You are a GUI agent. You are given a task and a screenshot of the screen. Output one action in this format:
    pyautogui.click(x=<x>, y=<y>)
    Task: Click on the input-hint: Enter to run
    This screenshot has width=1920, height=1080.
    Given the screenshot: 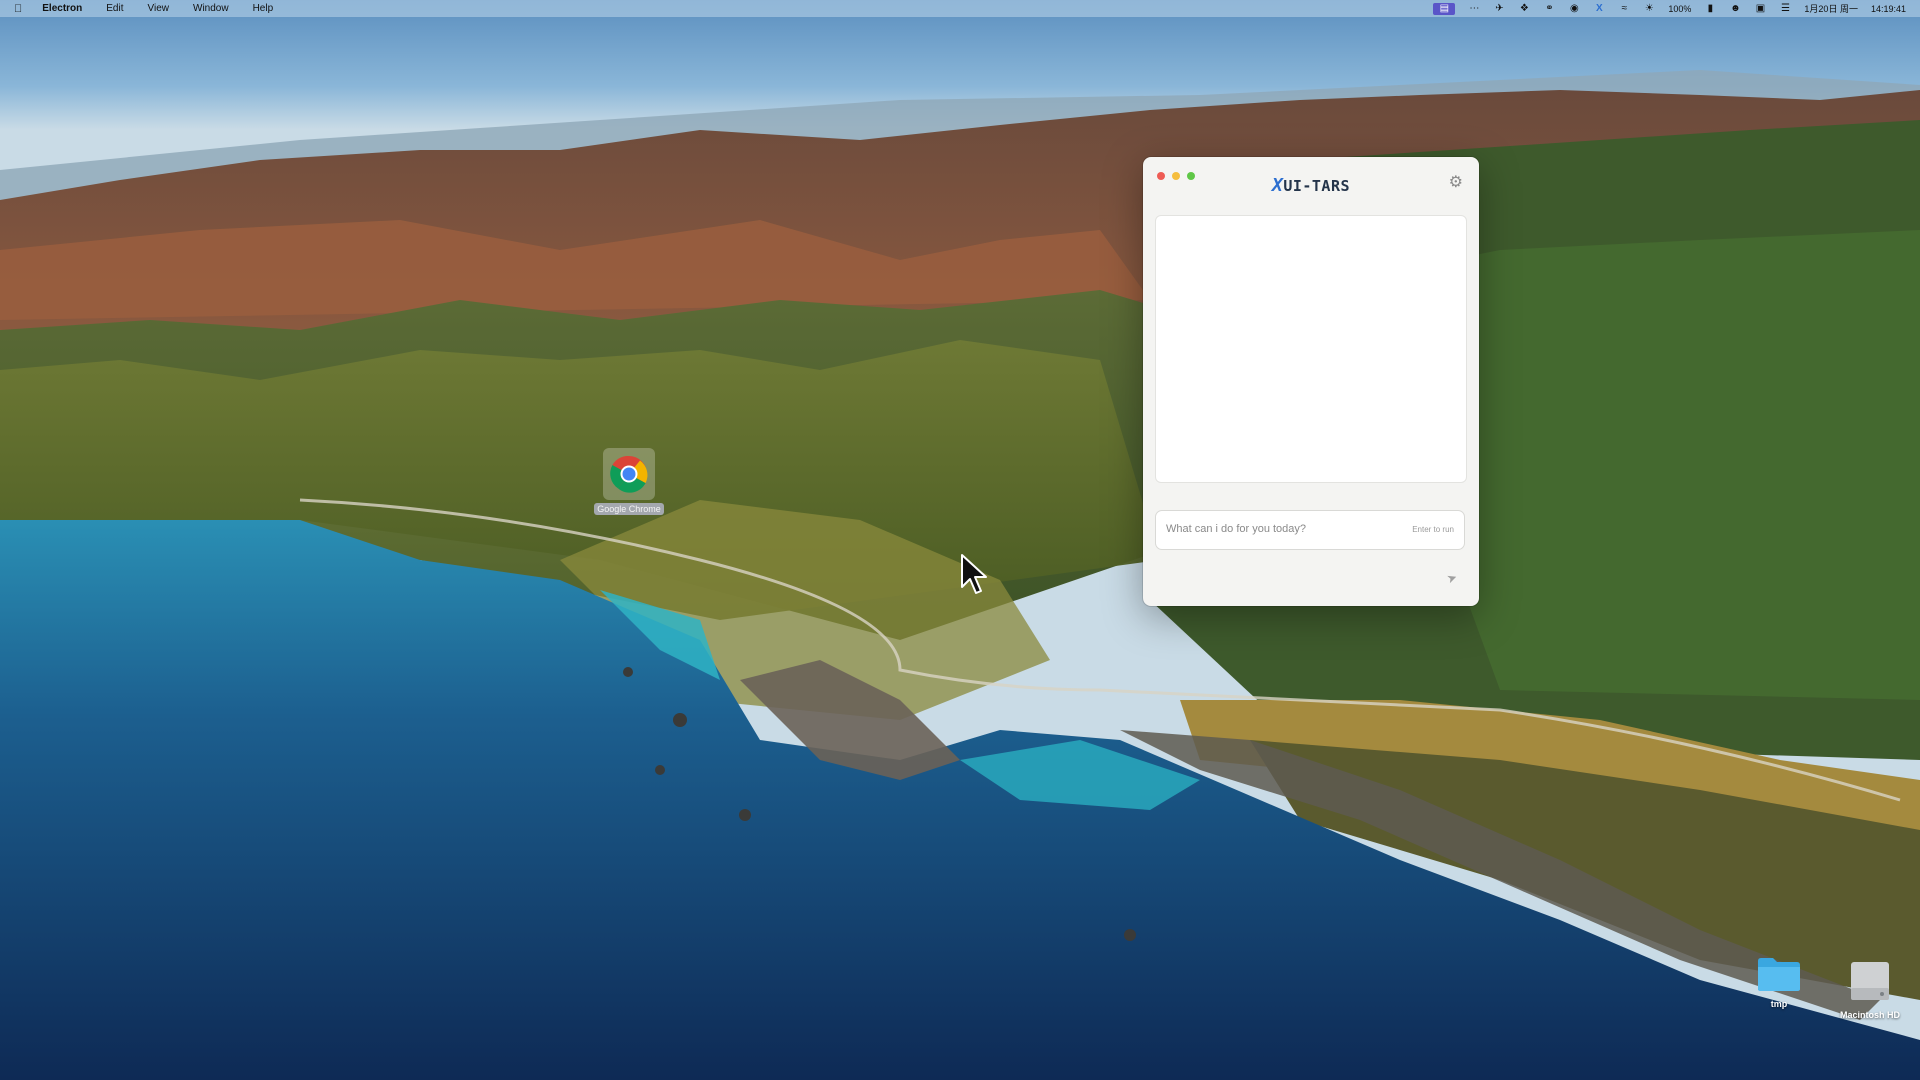 What is the action you would take?
    pyautogui.click(x=1433, y=529)
    